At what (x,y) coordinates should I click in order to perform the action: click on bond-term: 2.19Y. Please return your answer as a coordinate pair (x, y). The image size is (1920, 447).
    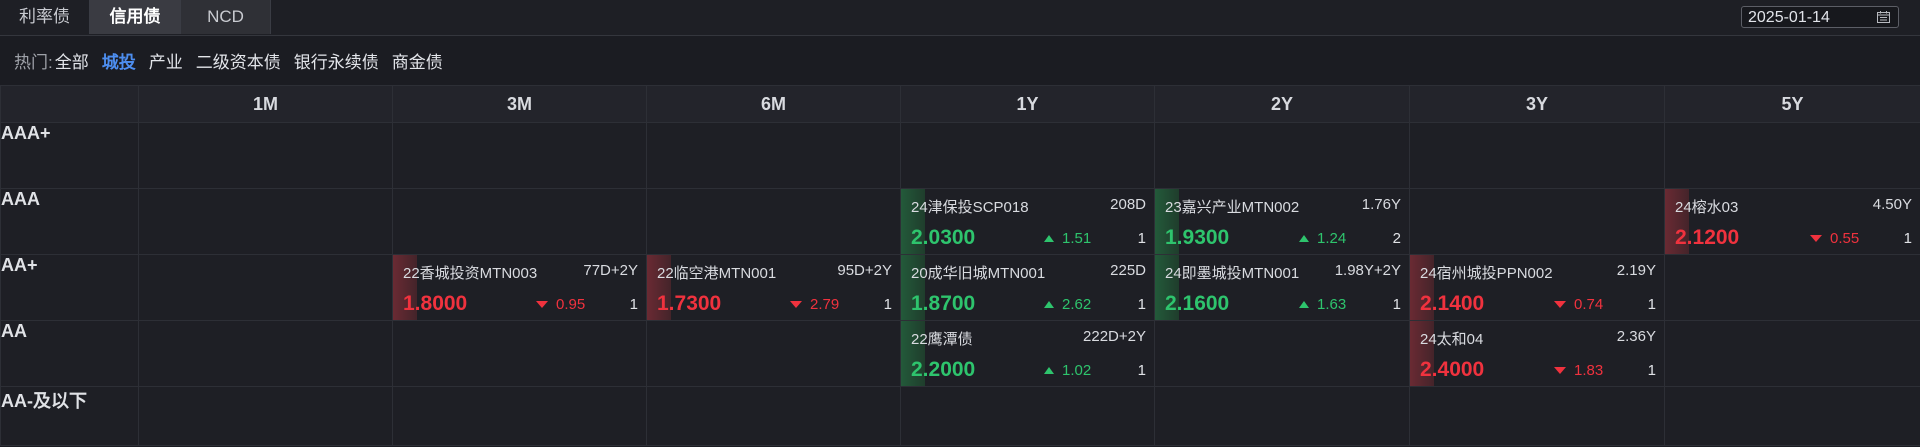
    Looking at the image, I should click on (1636, 270).